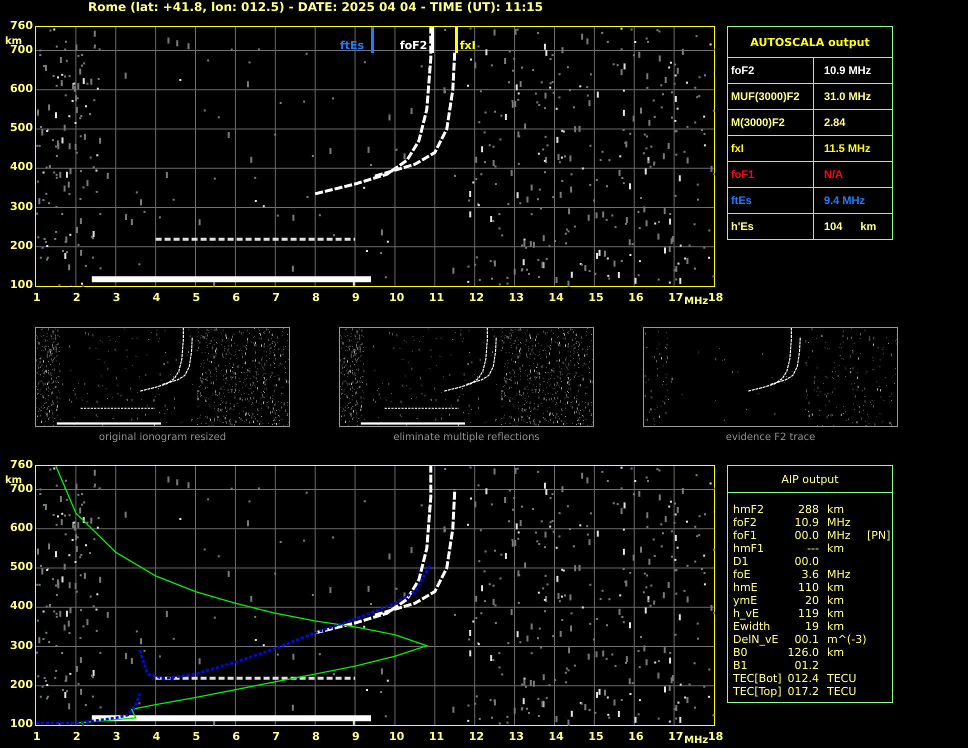  What do you see at coordinates (741, 665) in the screenshot?
I see `parameter-name: B1` at bounding box center [741, 665].